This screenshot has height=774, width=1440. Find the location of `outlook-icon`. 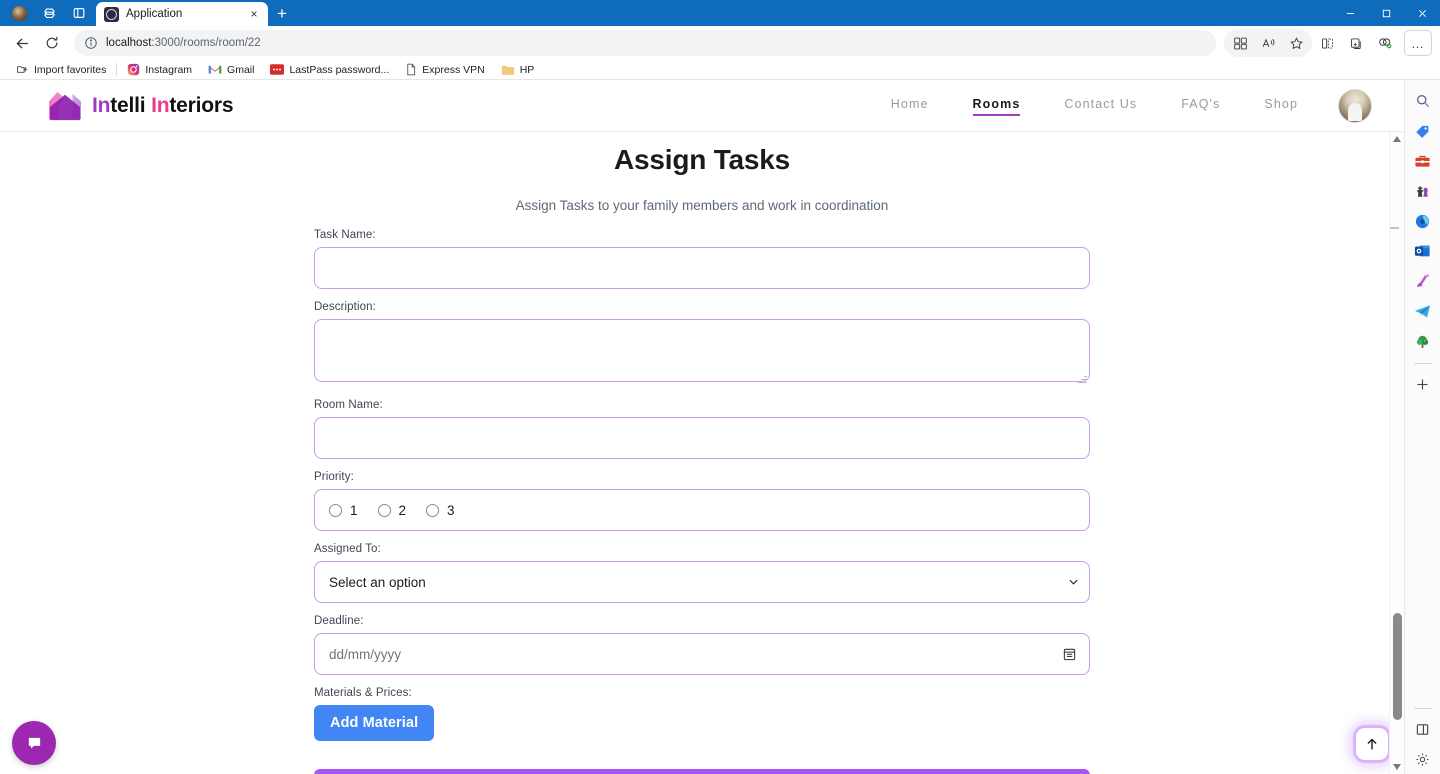

outlook-icon is located at coordinates (1423, 251).